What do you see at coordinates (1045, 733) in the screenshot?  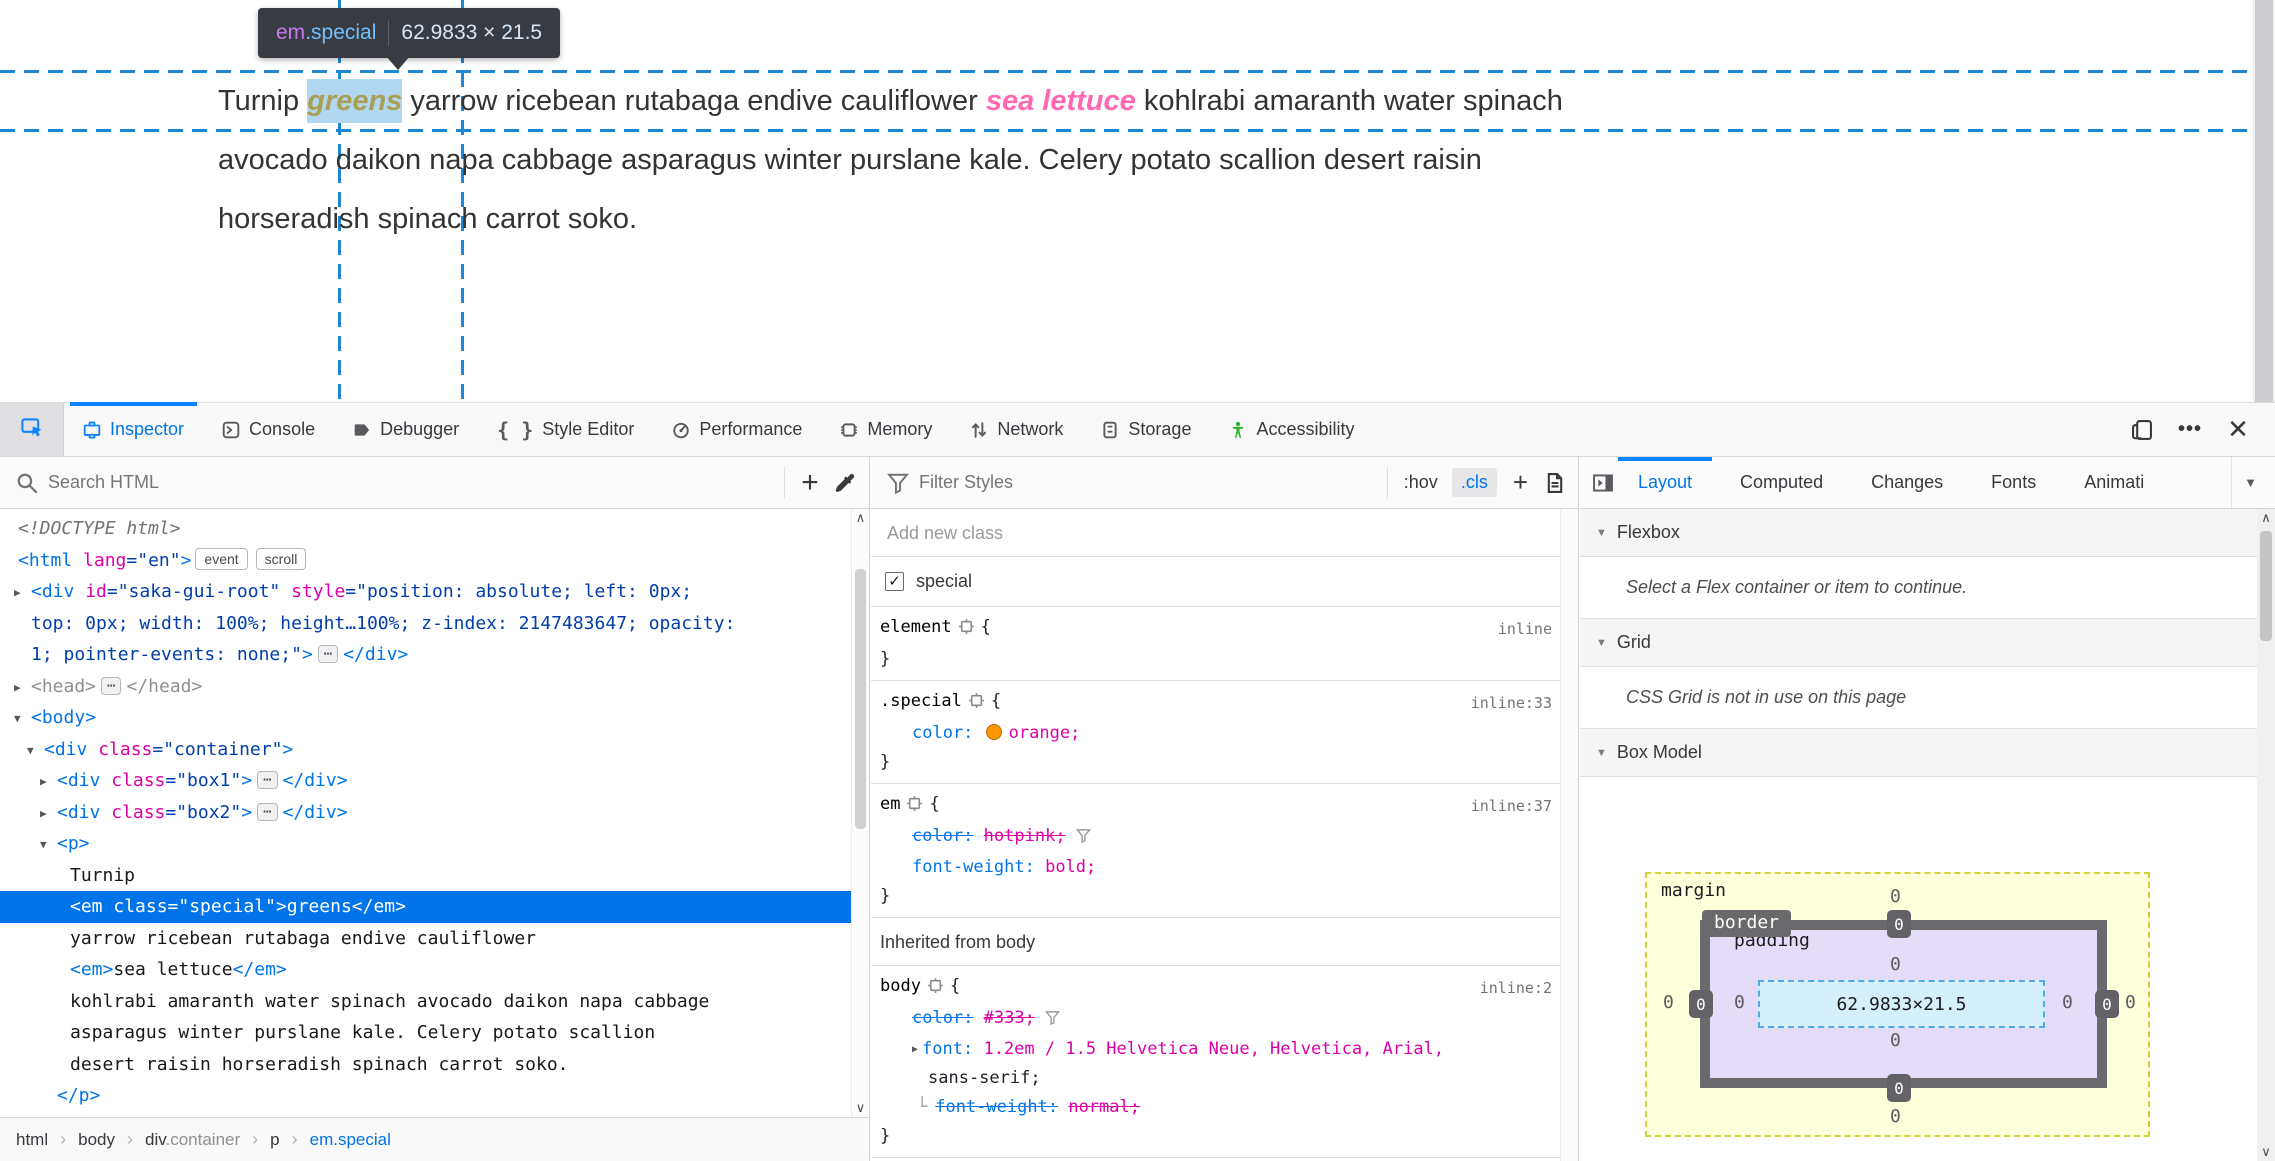 I see `property-value: orange;` at bounding box center [1045, 733].